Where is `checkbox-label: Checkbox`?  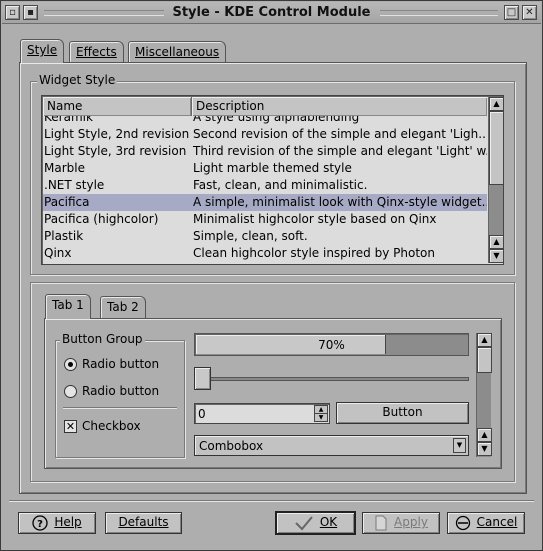
checkbox-label: Checkbox is located at coordinates (111, 426).